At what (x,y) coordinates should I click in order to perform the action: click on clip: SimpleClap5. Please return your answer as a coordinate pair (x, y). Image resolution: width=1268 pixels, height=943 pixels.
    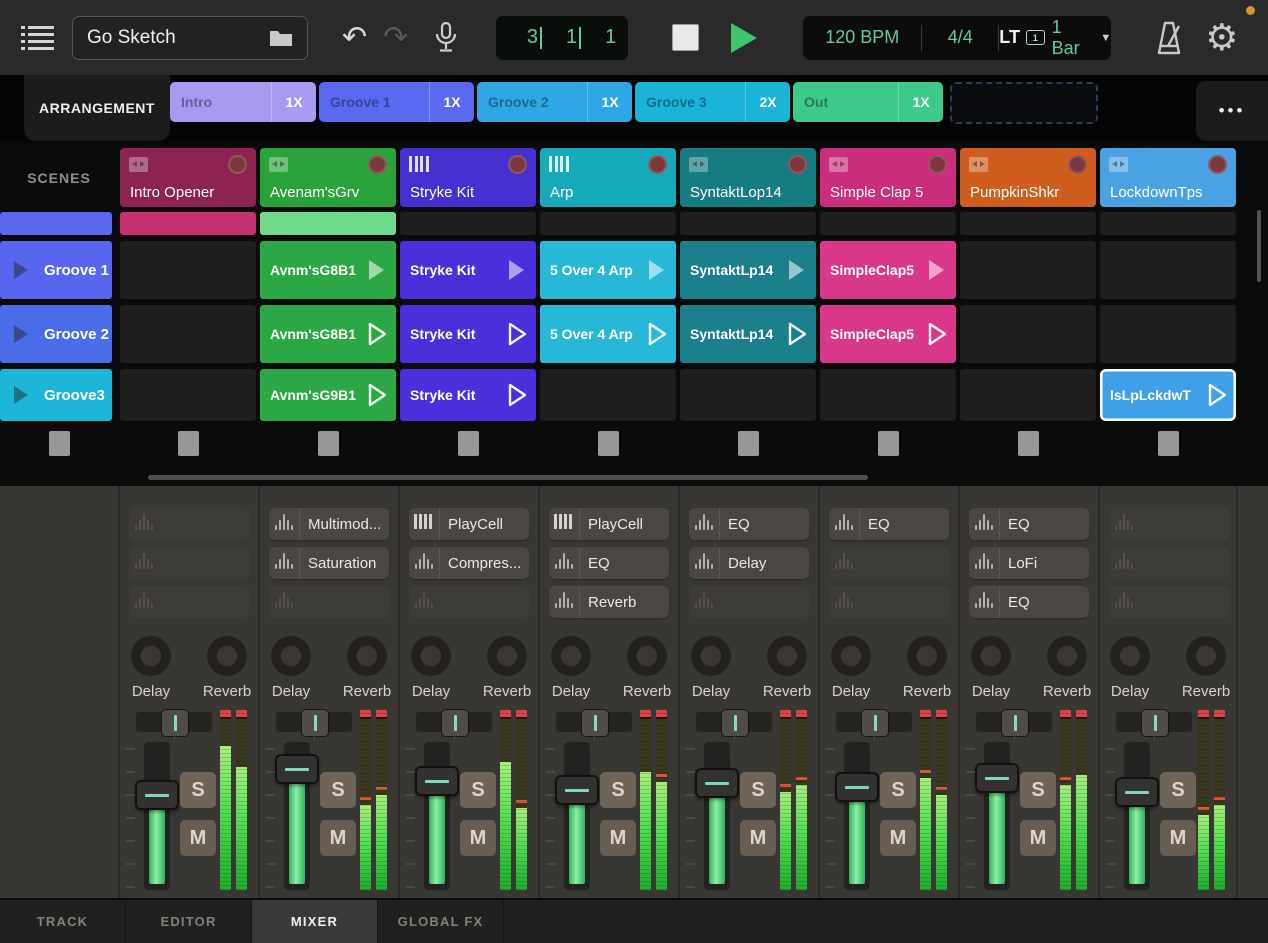
    Looking at the image, I should click on (888, 334).